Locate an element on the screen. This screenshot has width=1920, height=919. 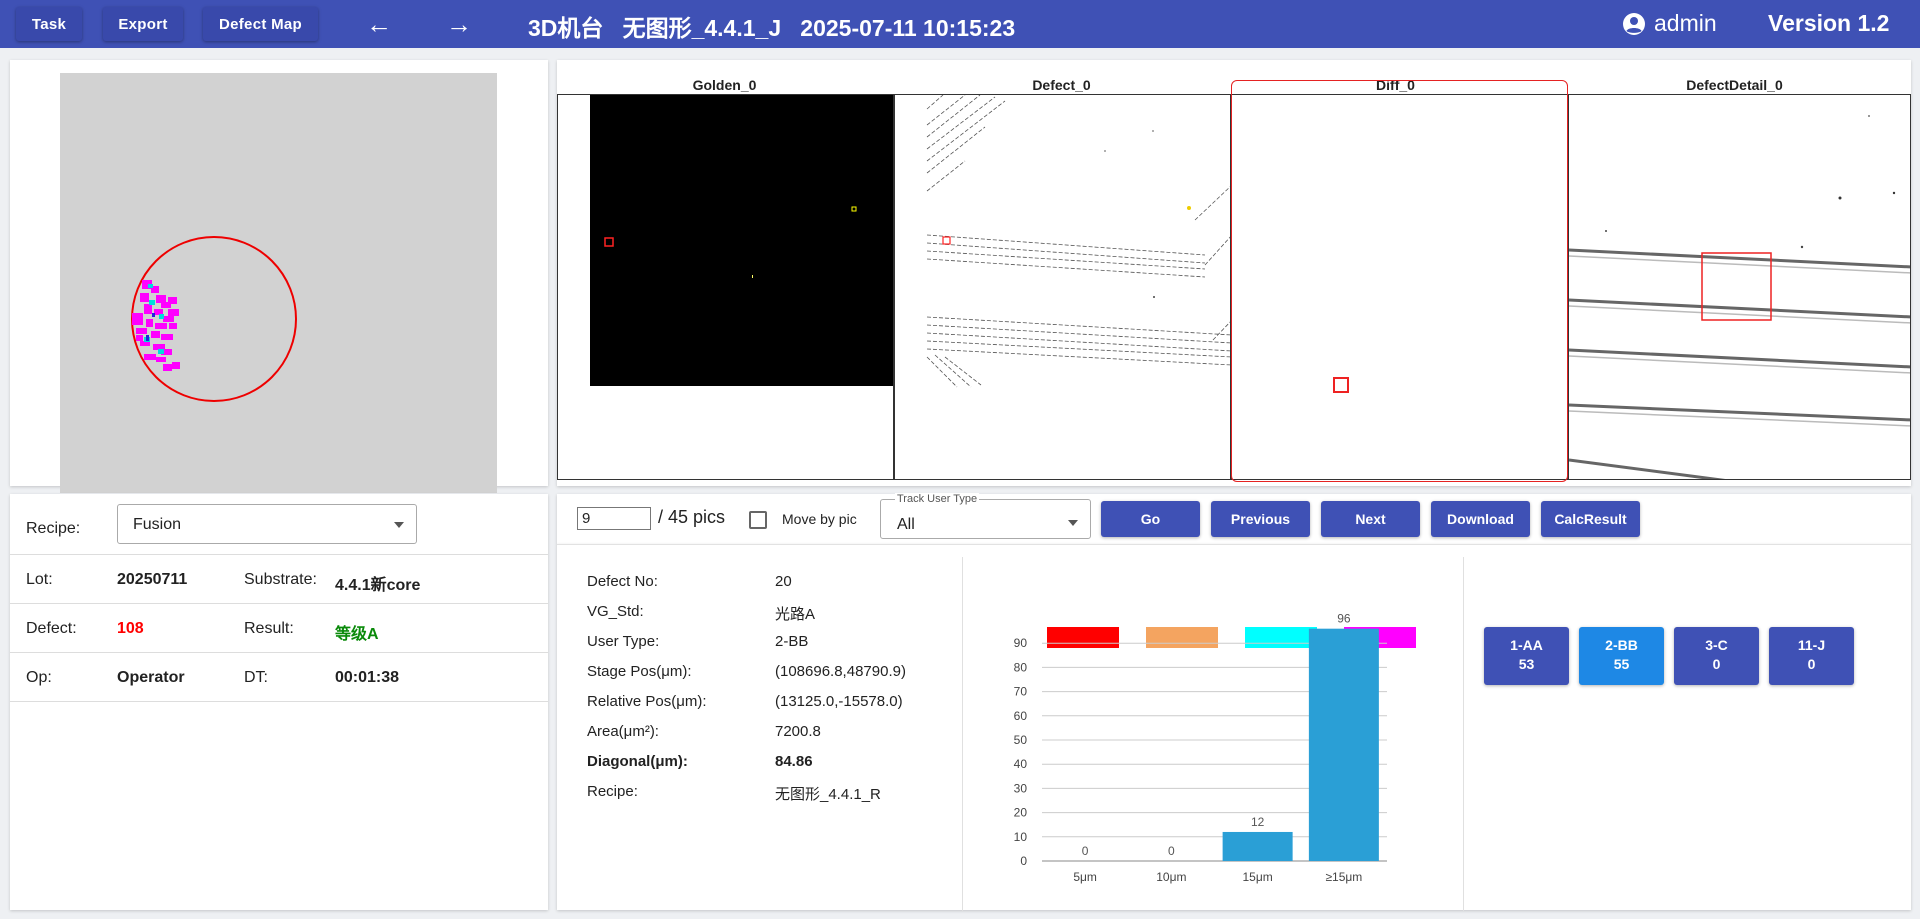
y-tick-label: 90 is located at coordinates (1021, 643).